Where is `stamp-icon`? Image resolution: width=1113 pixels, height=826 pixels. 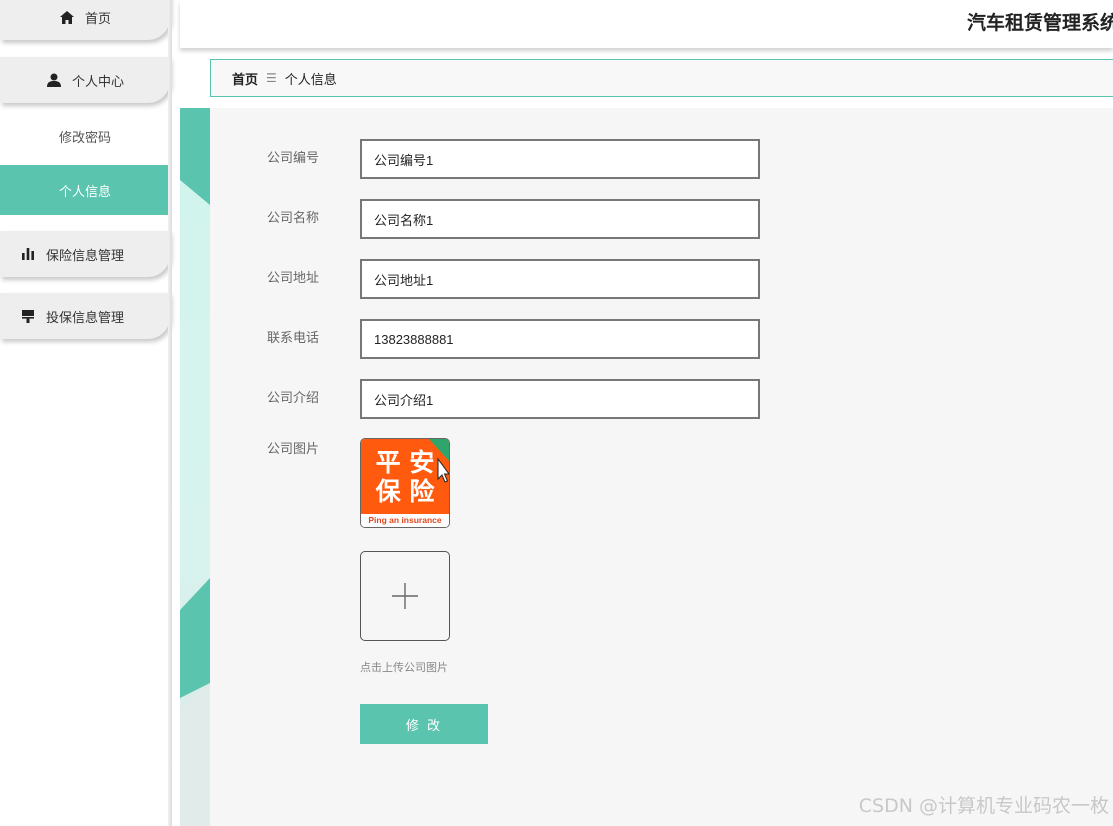 stamp-icon is located at coordinates (28, 316).